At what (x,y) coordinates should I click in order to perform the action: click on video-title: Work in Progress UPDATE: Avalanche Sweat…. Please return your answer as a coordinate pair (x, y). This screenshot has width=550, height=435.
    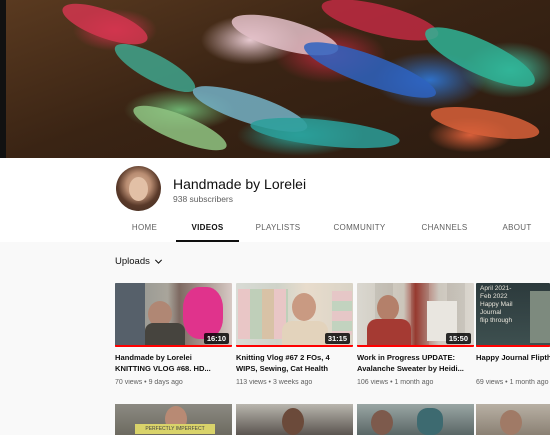
    Looking at the image, I should click on (414, 363).